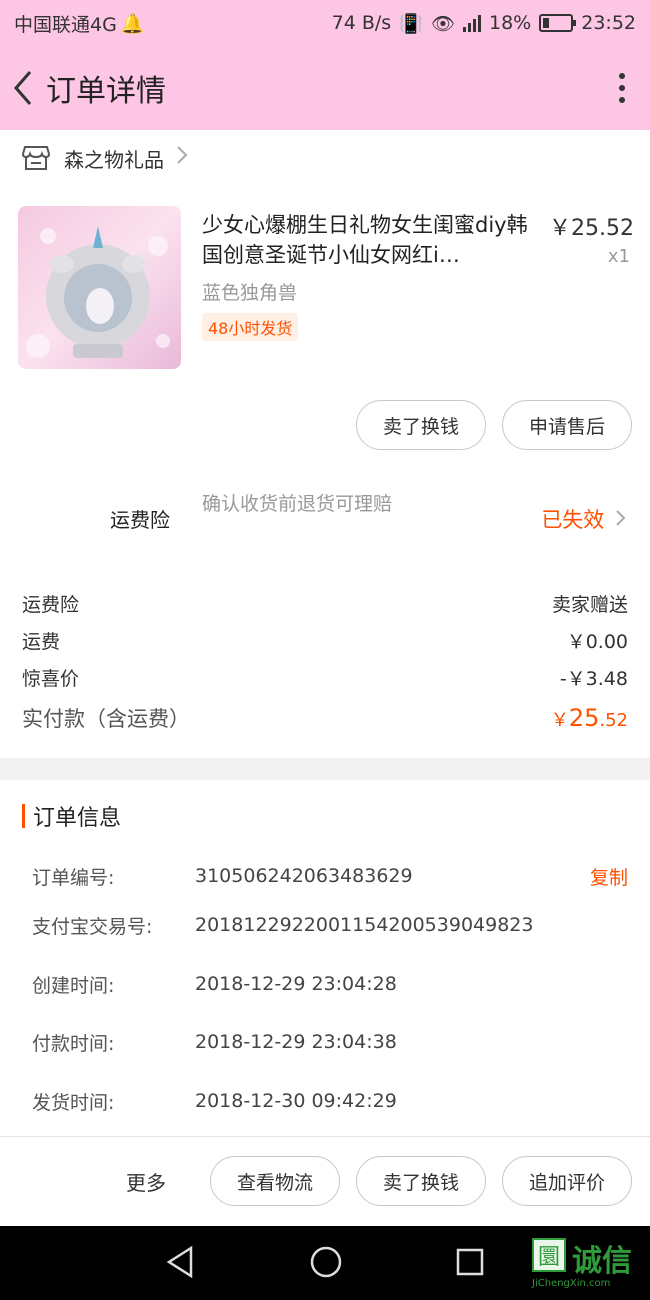 The height and width of the screenshot is (1300, 650). I want to click on view-logistics-button: 查看物流, so click(275, 1181).